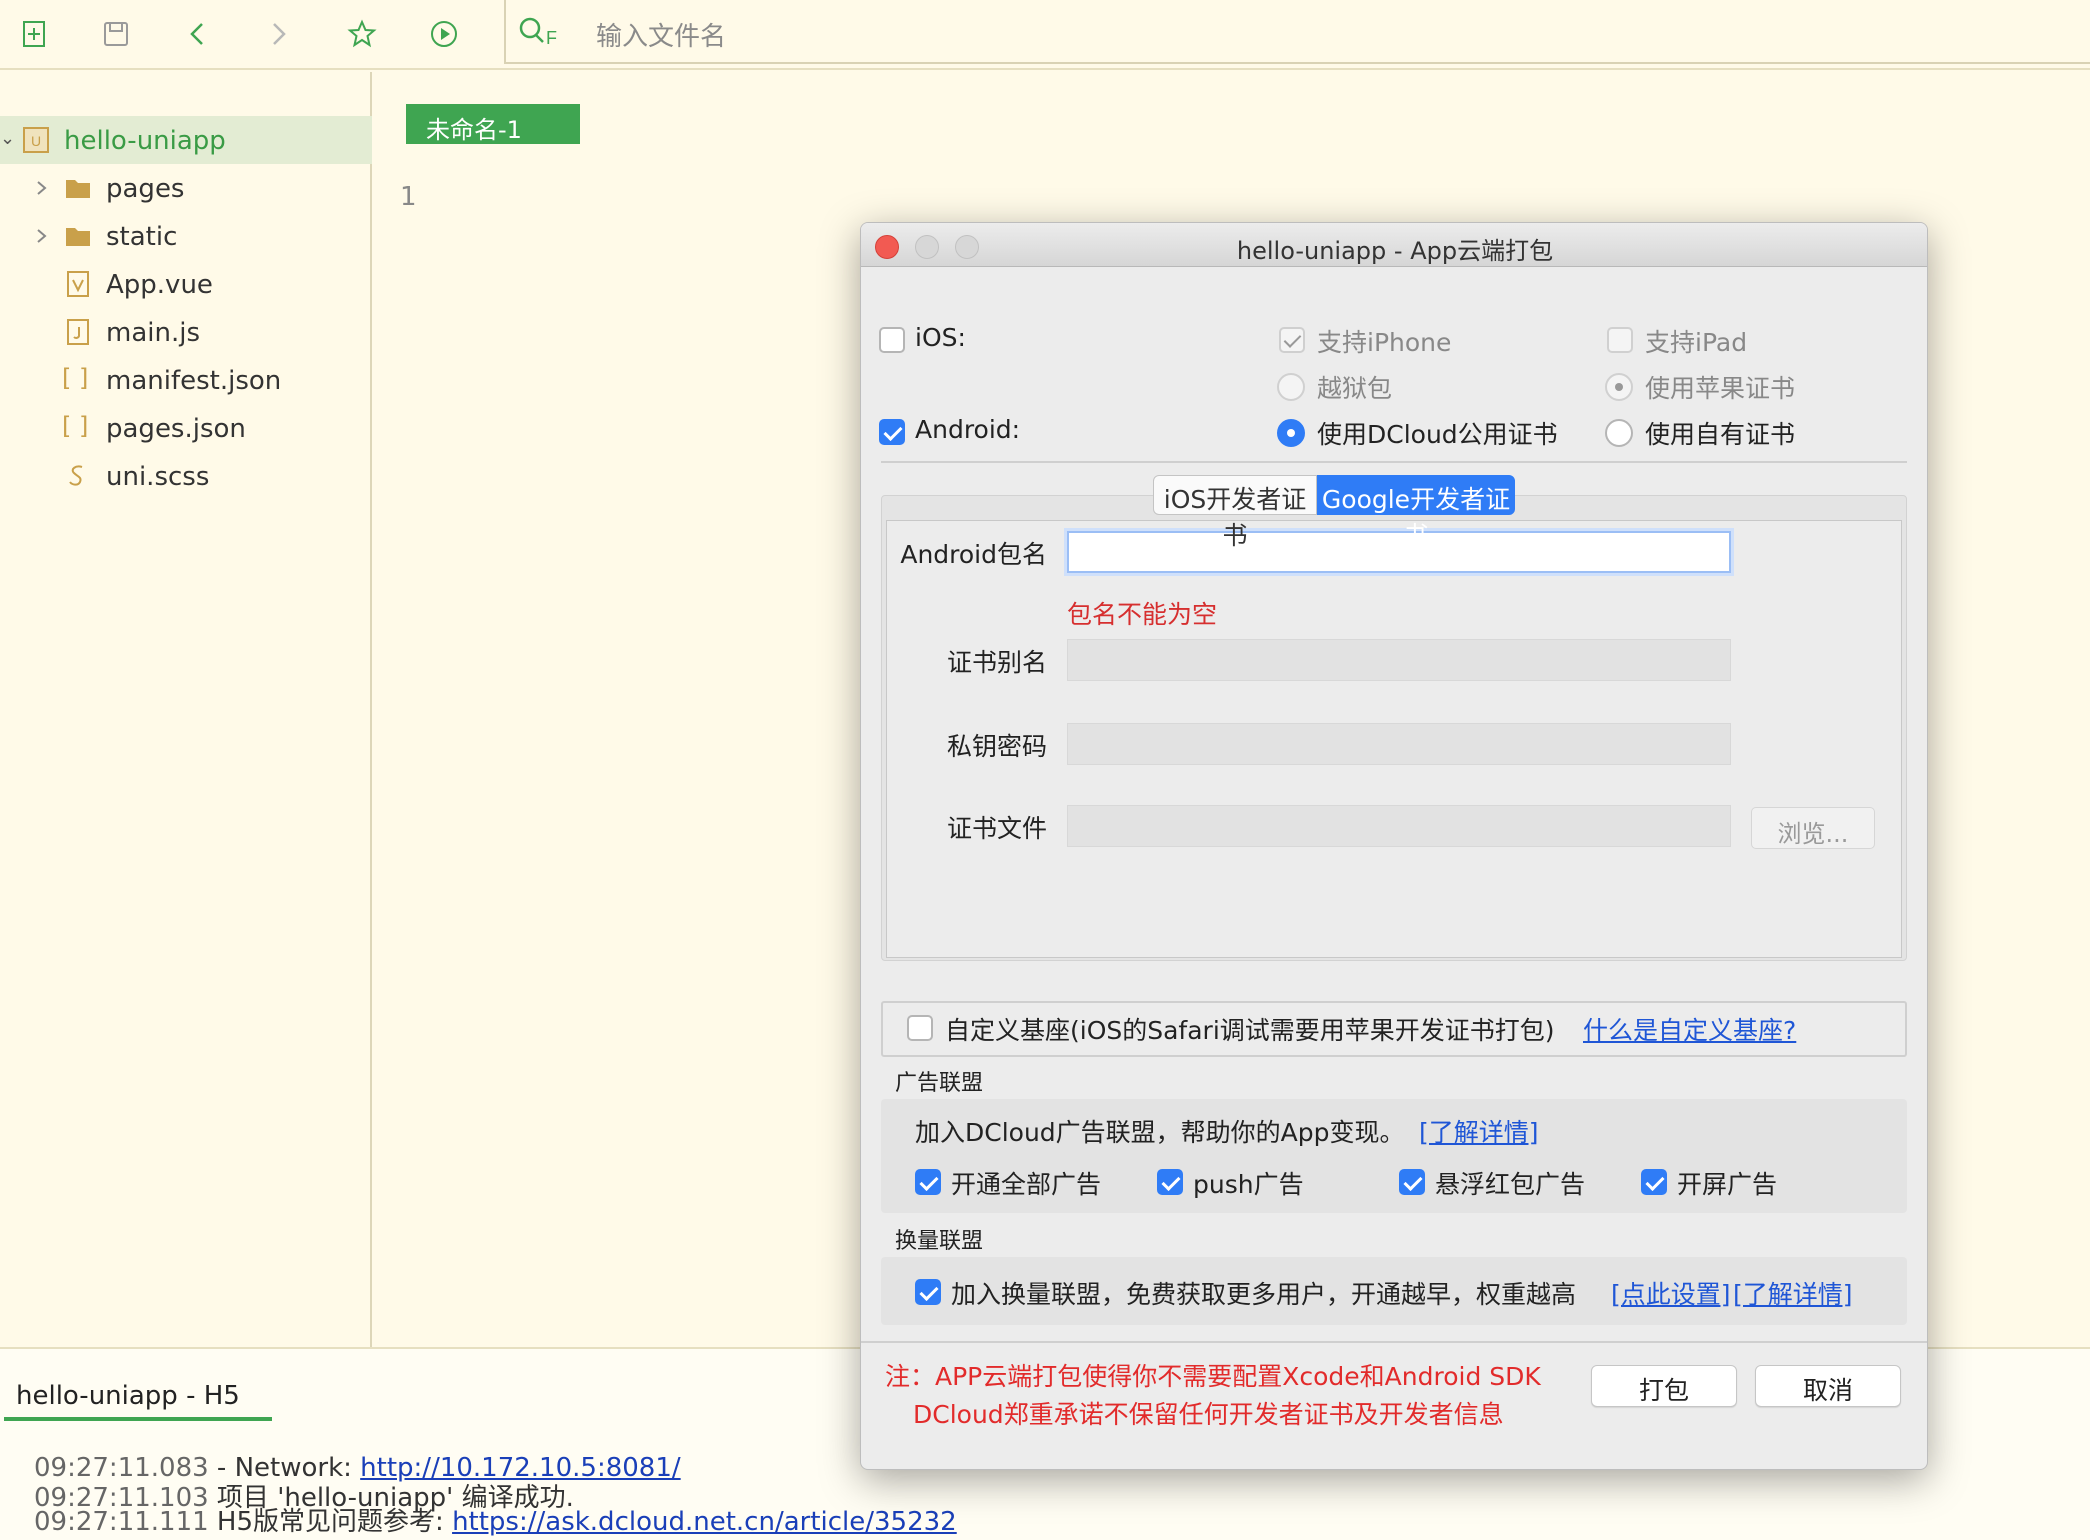  I want to click on custom-base-help-link: 什么是自定义基座?, so click(1689, 1029).